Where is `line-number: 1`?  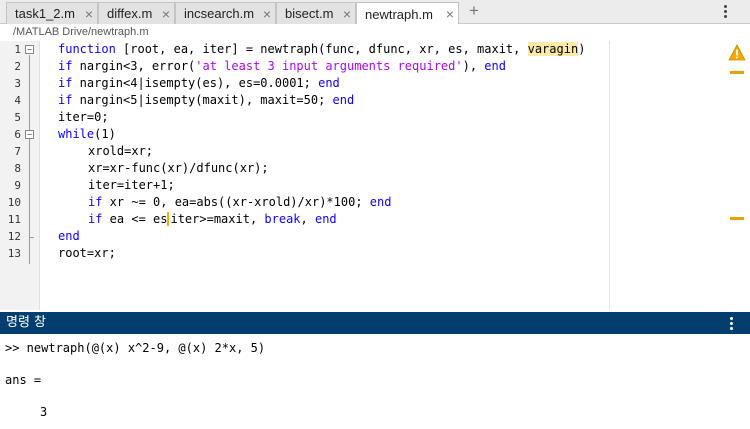 line-number: 1 is located at coordinates (17, 49).